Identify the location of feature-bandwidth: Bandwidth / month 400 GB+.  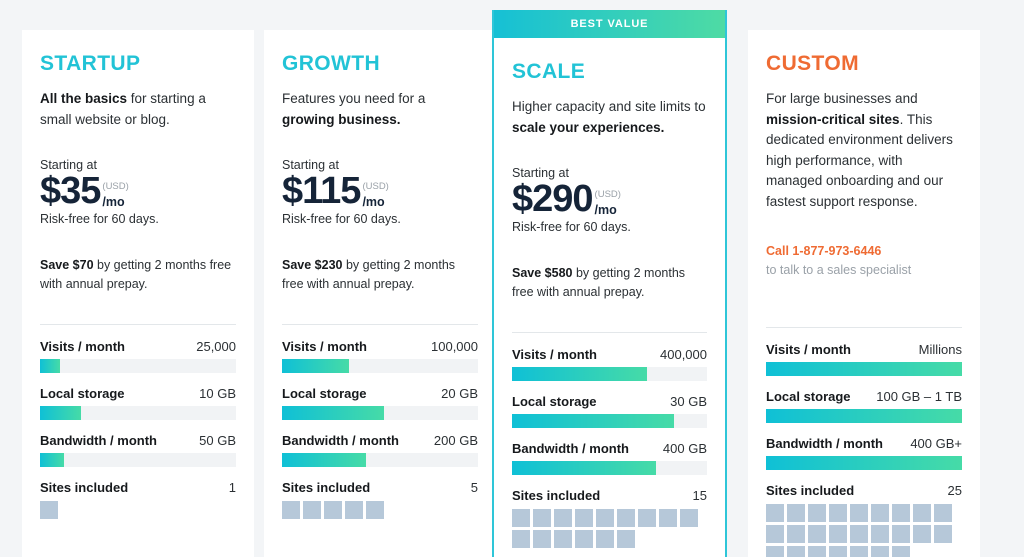
(864, 453).